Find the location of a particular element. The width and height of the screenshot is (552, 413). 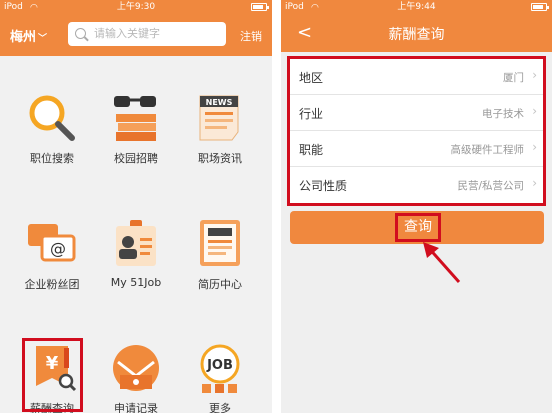

query-button-label: 查询 is located at coordinates (418, 227).